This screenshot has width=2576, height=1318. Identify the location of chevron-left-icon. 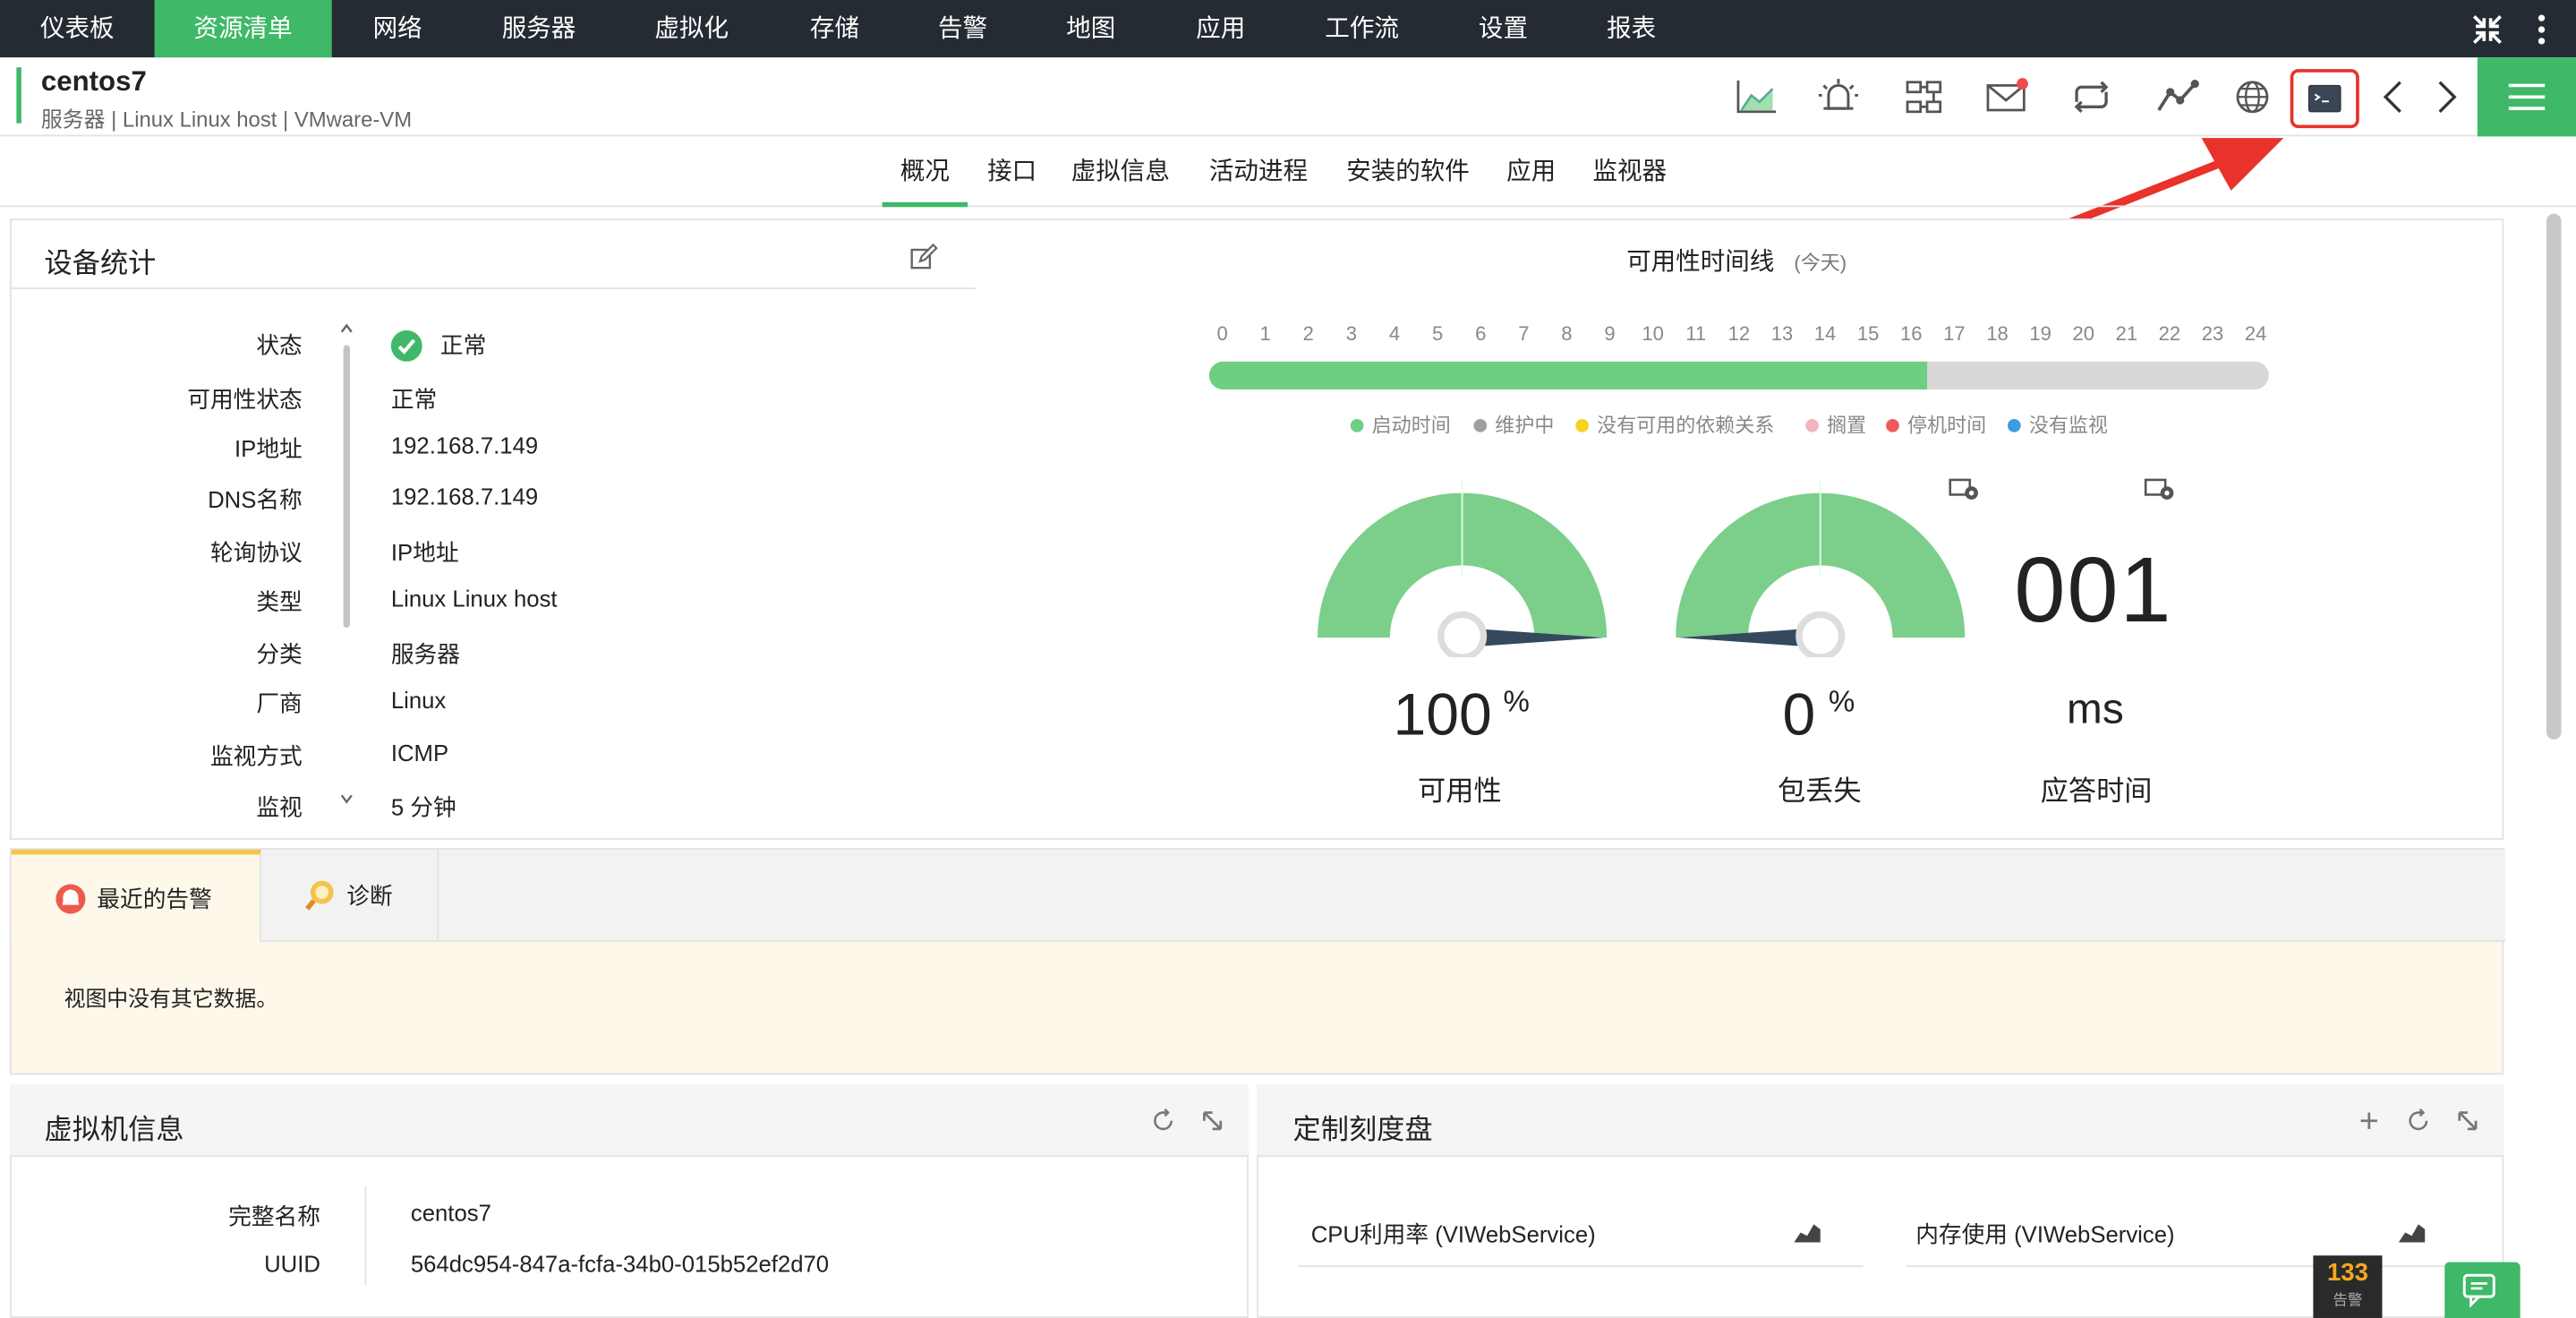
(2393, 97).